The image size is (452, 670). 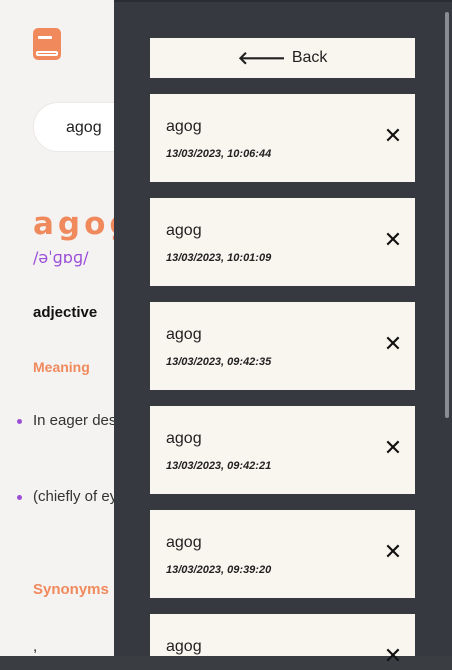 What do you see at coordinates (47, 44) in the screenshot?
I see `book-logo-icon` at bounding box center [47, 44].